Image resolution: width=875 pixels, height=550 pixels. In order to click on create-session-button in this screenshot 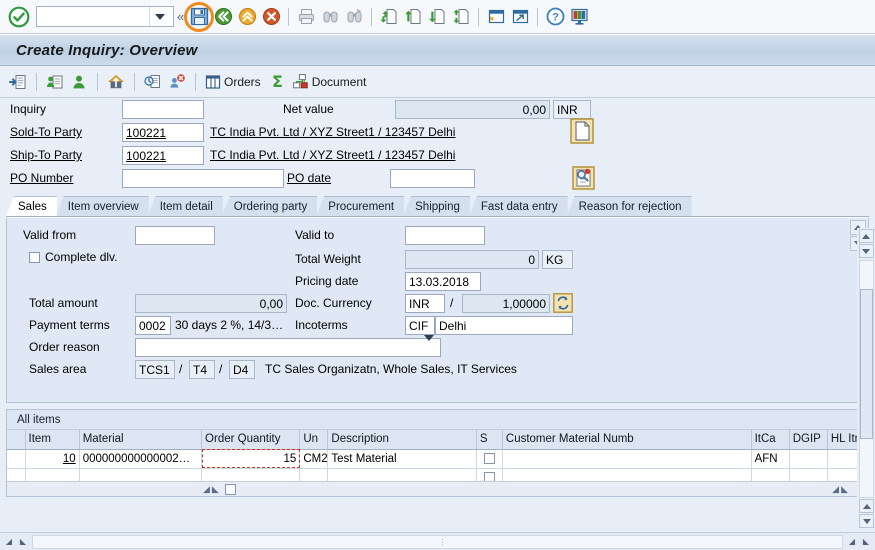, I will do `click(496, 17)`.